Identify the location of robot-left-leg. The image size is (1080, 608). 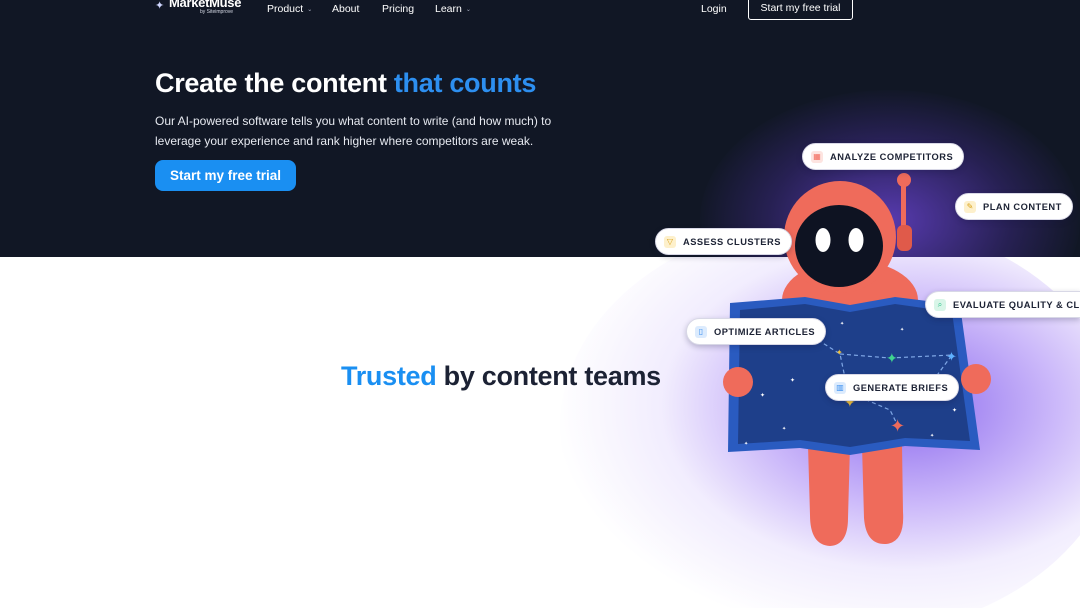
(829, 495).